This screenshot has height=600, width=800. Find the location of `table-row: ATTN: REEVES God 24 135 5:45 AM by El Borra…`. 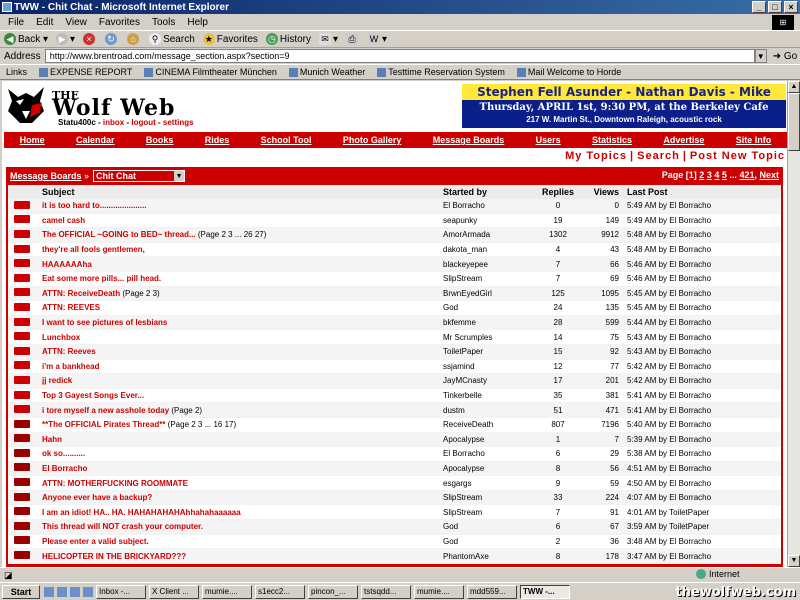

table-row: ATTN: REEVES God 24 135 5:45 AM by El Borra… is located at coordinates (394, 308).